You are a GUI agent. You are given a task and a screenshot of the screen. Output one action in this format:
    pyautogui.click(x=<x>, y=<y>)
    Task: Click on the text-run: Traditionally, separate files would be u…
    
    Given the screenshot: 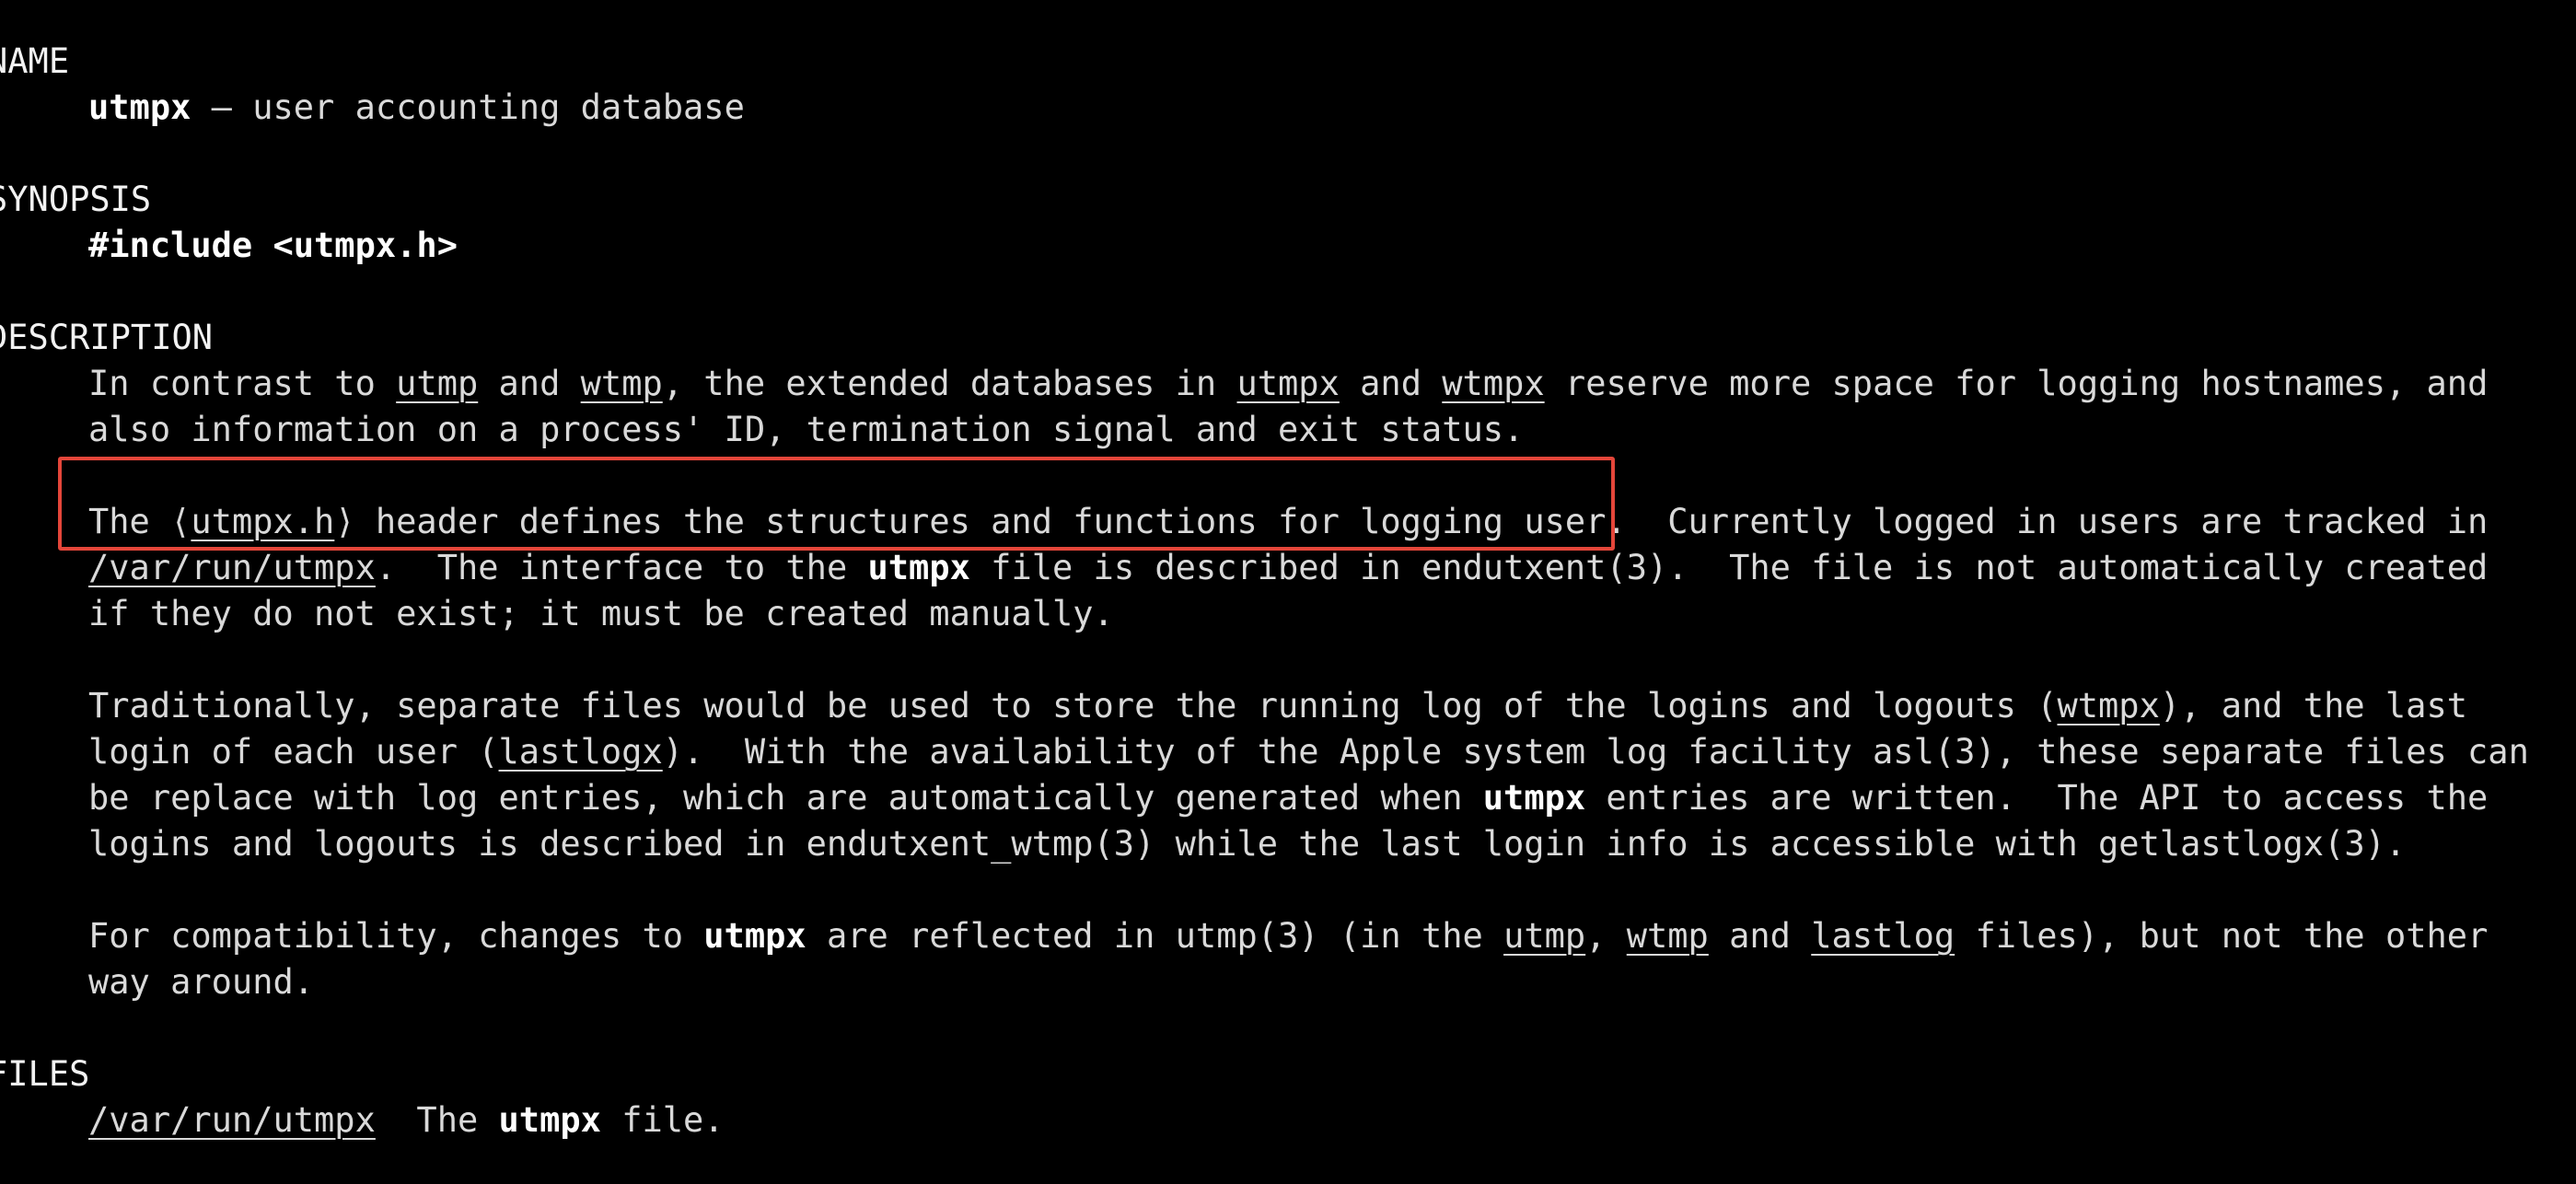 What is the action you would take?
    pyautogui.click(x=1073, y=706)
    